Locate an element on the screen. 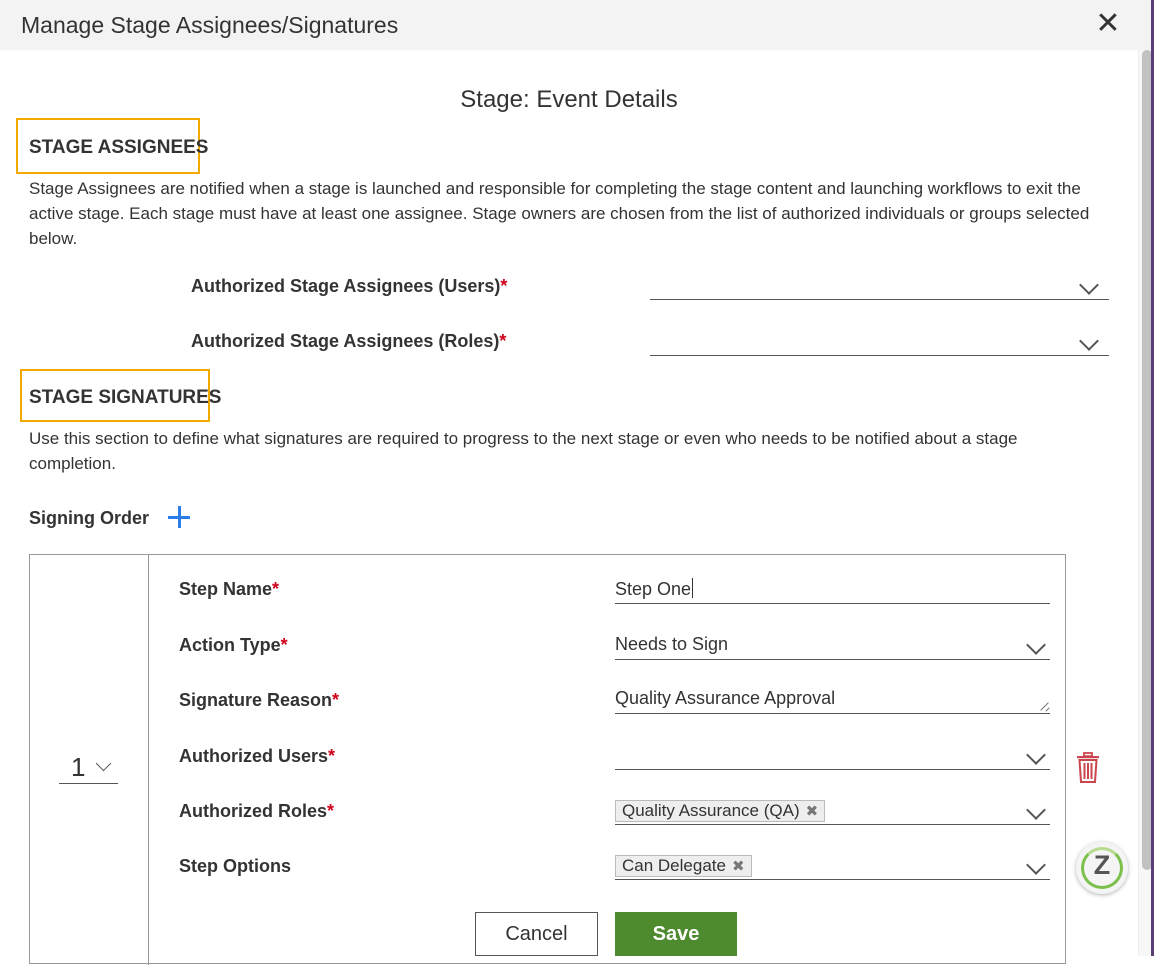 This screenshot has height=965, width=1154. authorized-roles-label: Authorized Roles* is located at coordinates (256, 811).